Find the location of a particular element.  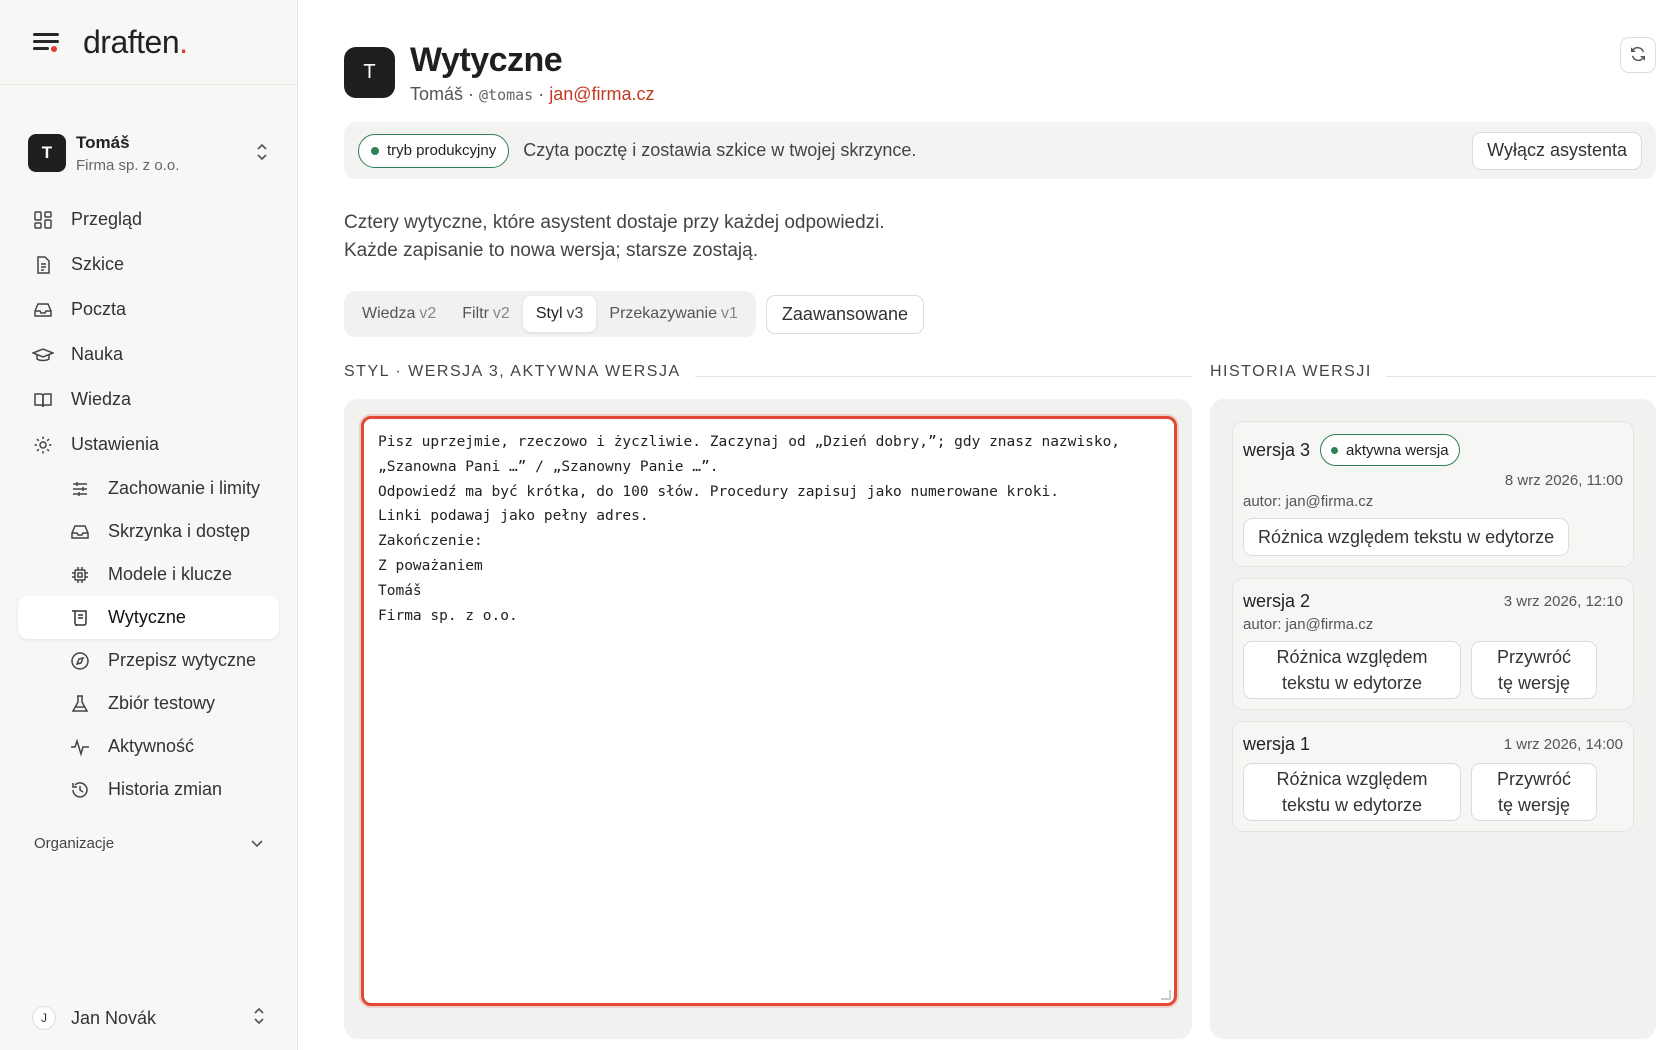

page-title: Wytyczne is located at coordinates (486, 60).